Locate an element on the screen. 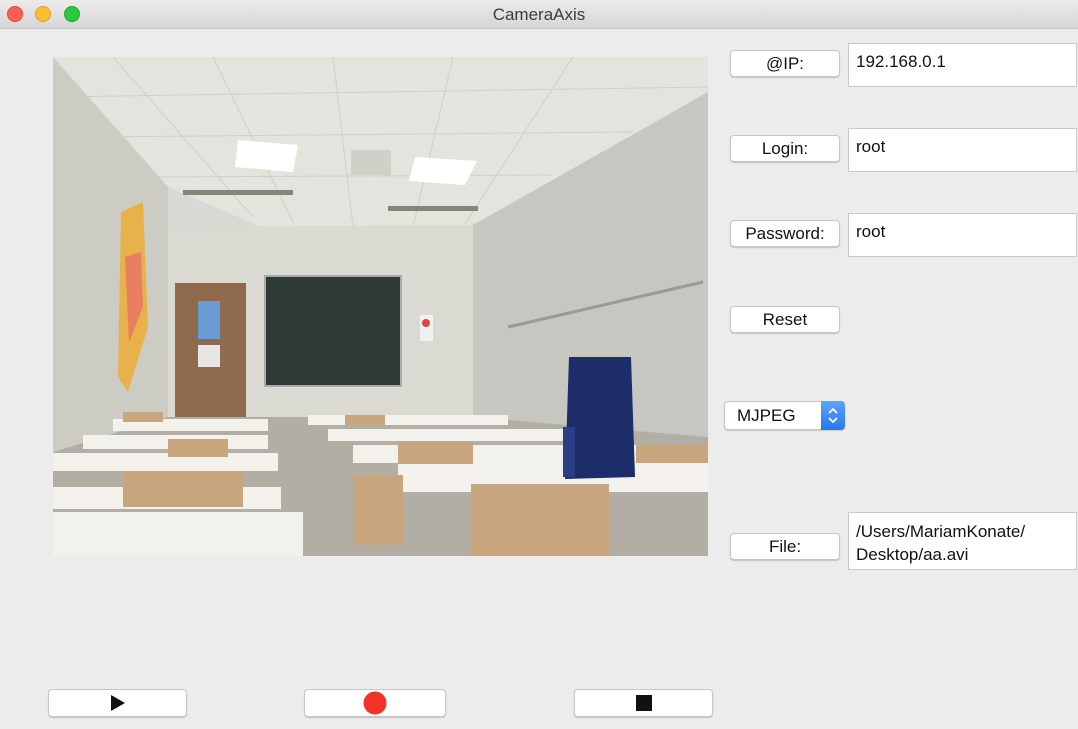 The image size is (1078, 729). codec-select: MJPEG is located at coordinates (784, 415).